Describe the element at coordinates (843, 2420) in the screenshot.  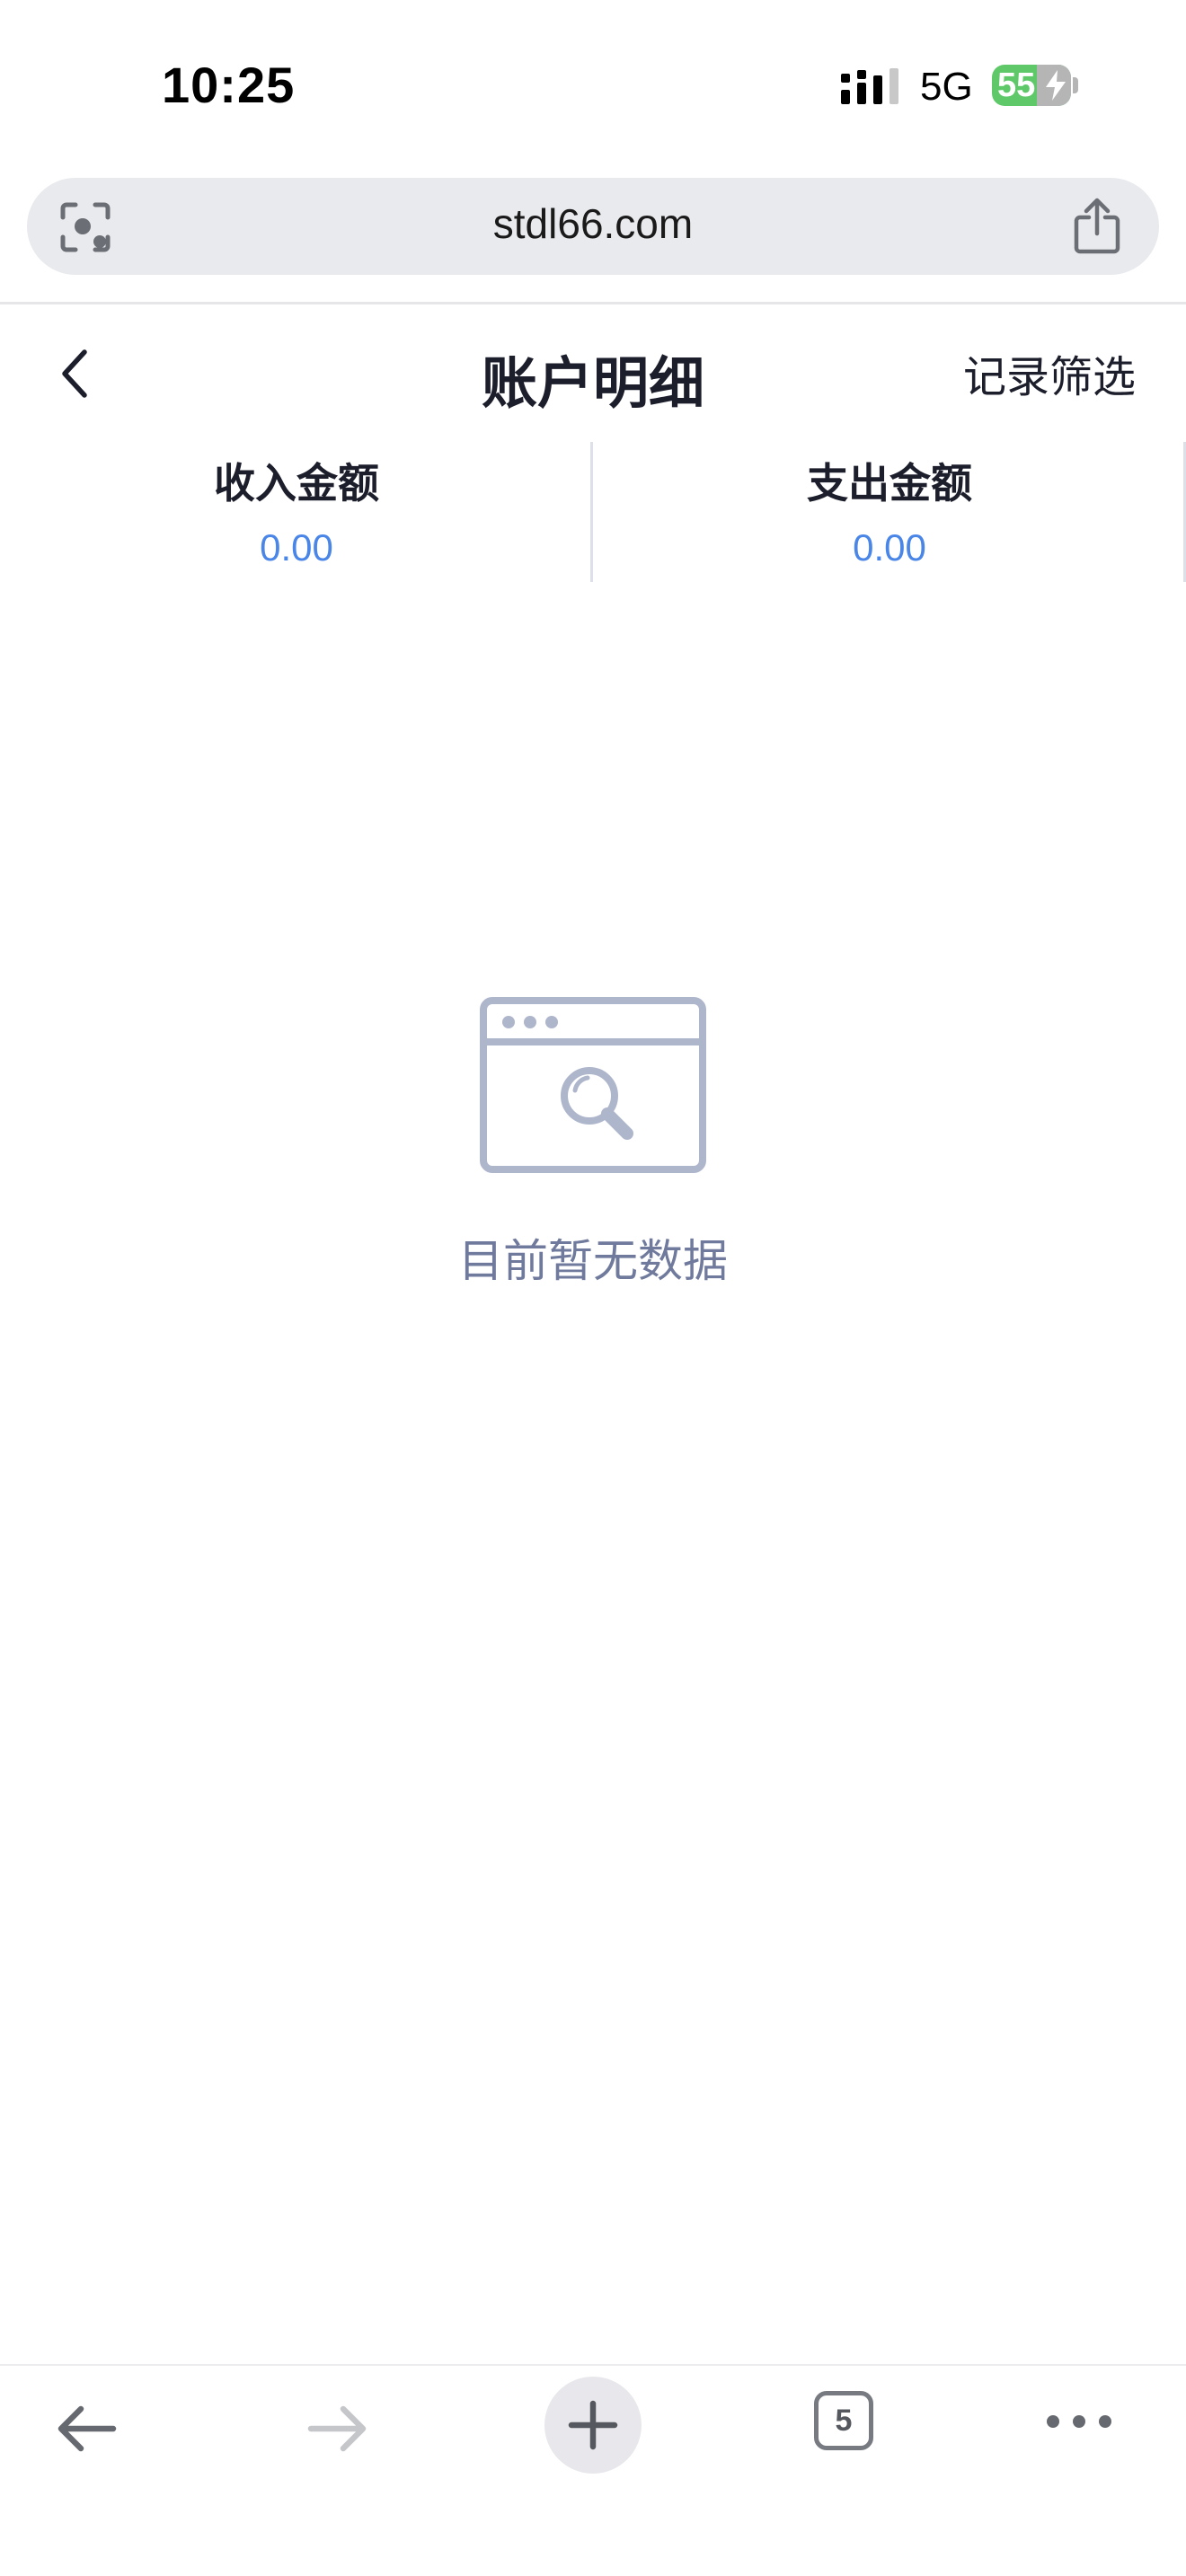
I see `tabs-button: 5` at that location.